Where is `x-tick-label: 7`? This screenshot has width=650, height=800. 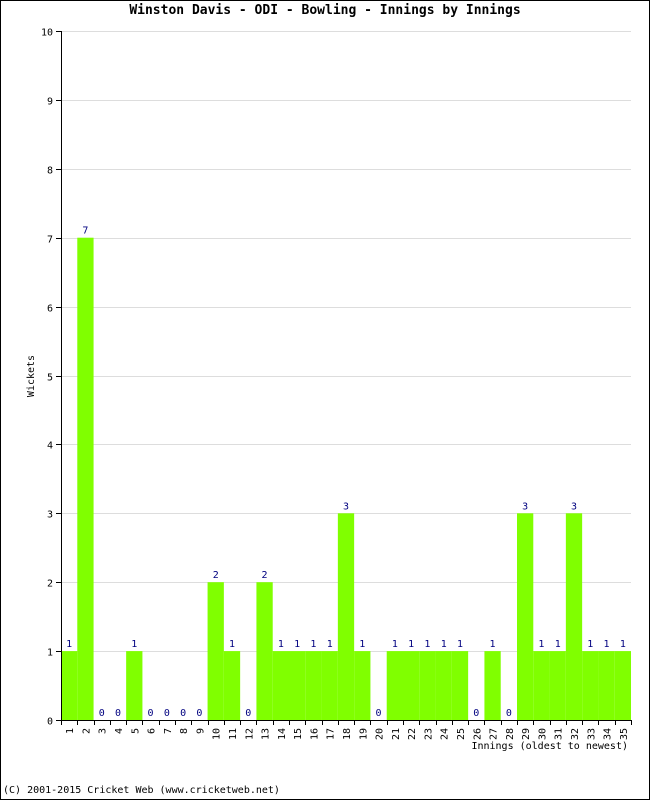 x-tick-label: 7 is located at coordinates (168, 731).